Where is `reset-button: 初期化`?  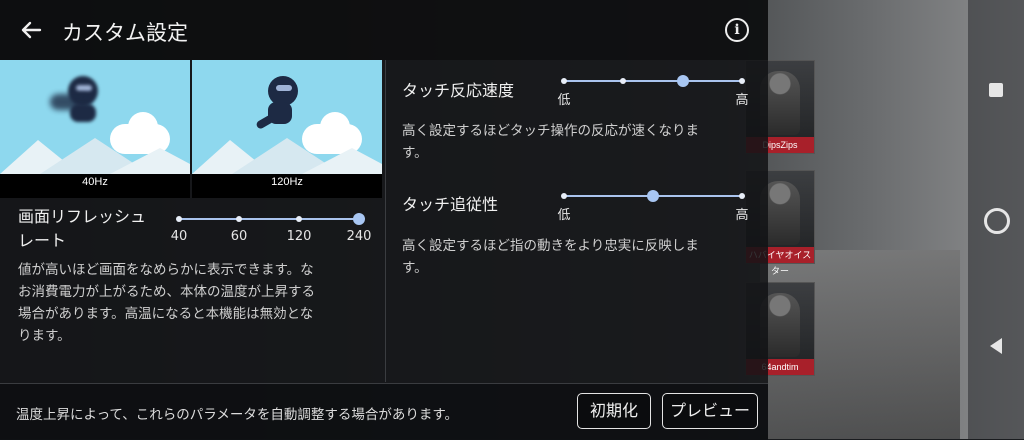 reset-button: 初期化 is located at coordinates (614, 411).